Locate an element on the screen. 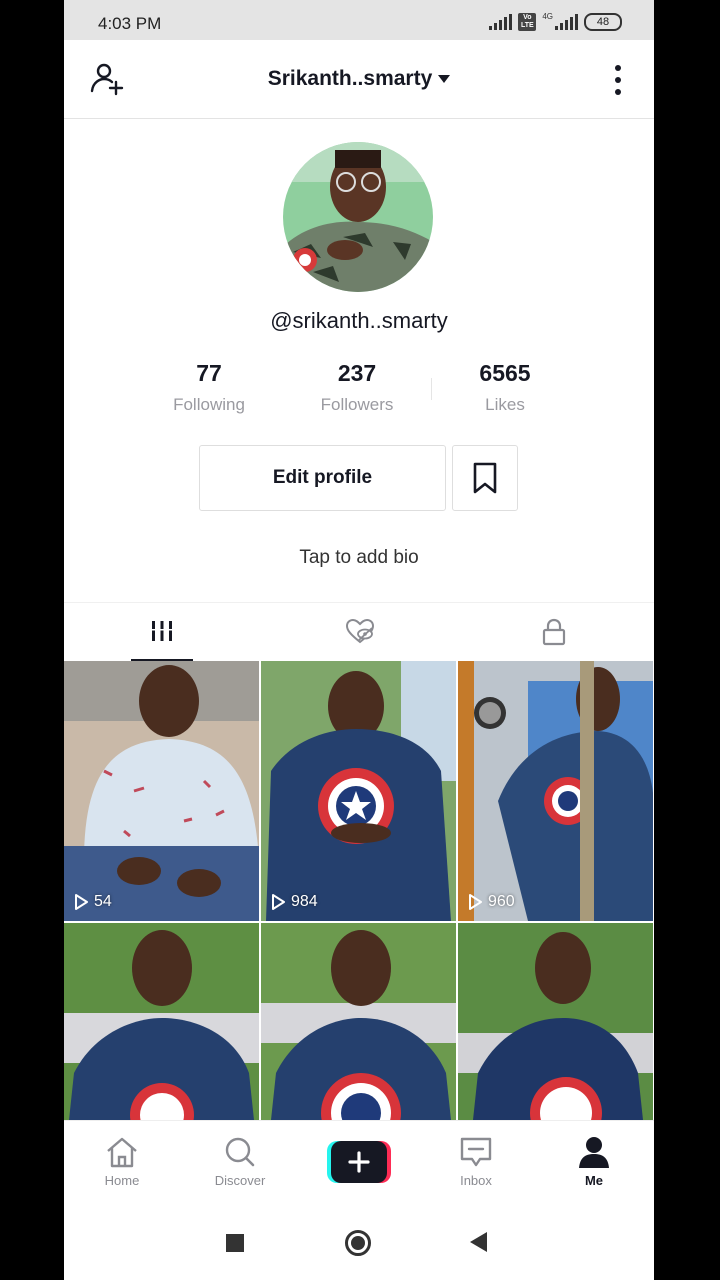 The image size is (720, 1280). view-count: 984 is located at coordinates (294, 902).